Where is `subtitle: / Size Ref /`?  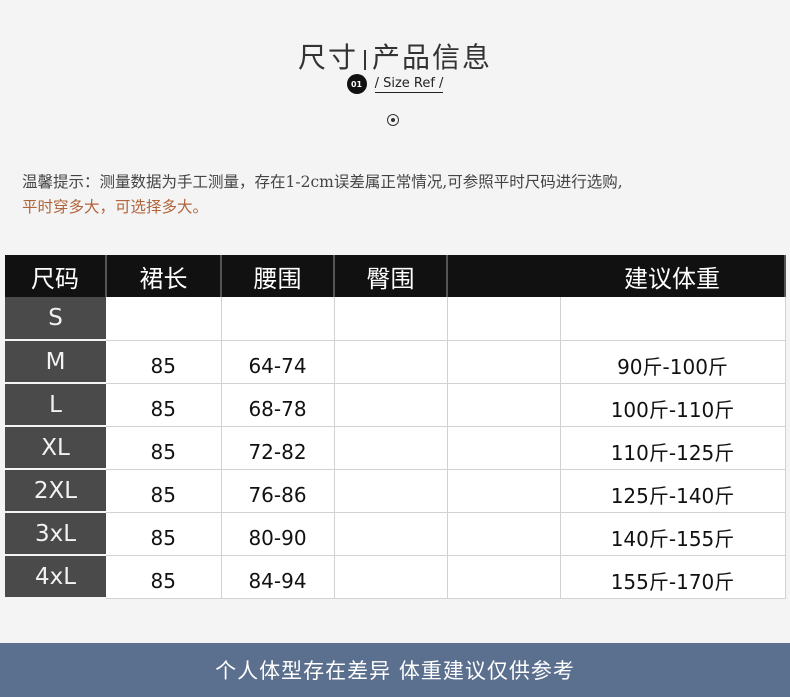
subtitle: / Size Ref / is located at coordinates (409, 84).